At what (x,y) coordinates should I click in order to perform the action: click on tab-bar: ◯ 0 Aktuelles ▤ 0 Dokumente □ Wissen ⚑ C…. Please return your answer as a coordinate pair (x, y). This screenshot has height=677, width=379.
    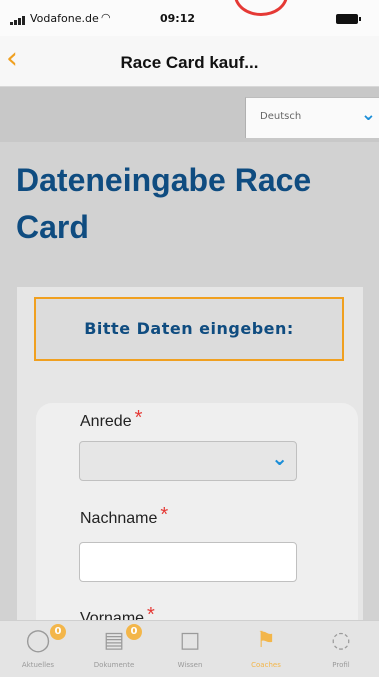
    Looking at the image, I should click on (189, 648).